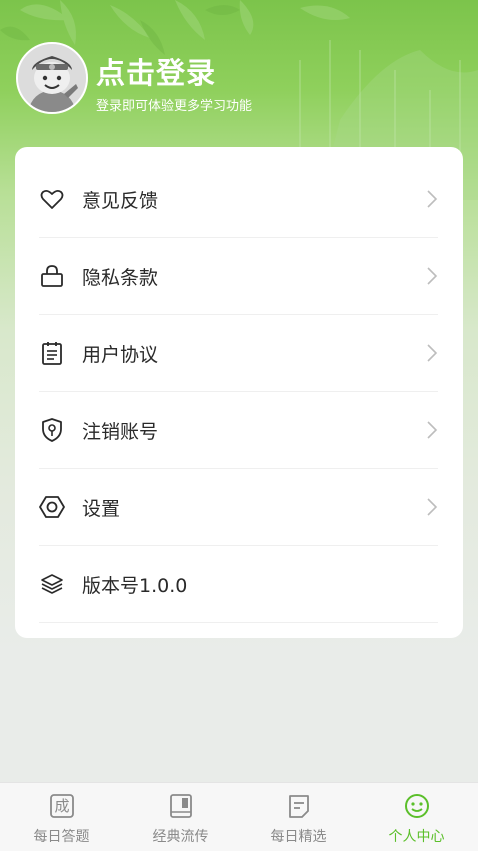 This screenshot has height=851, width=478. Describe the element at coordinates (299, 806) in the screenshot. I see `document-icon` at that location.